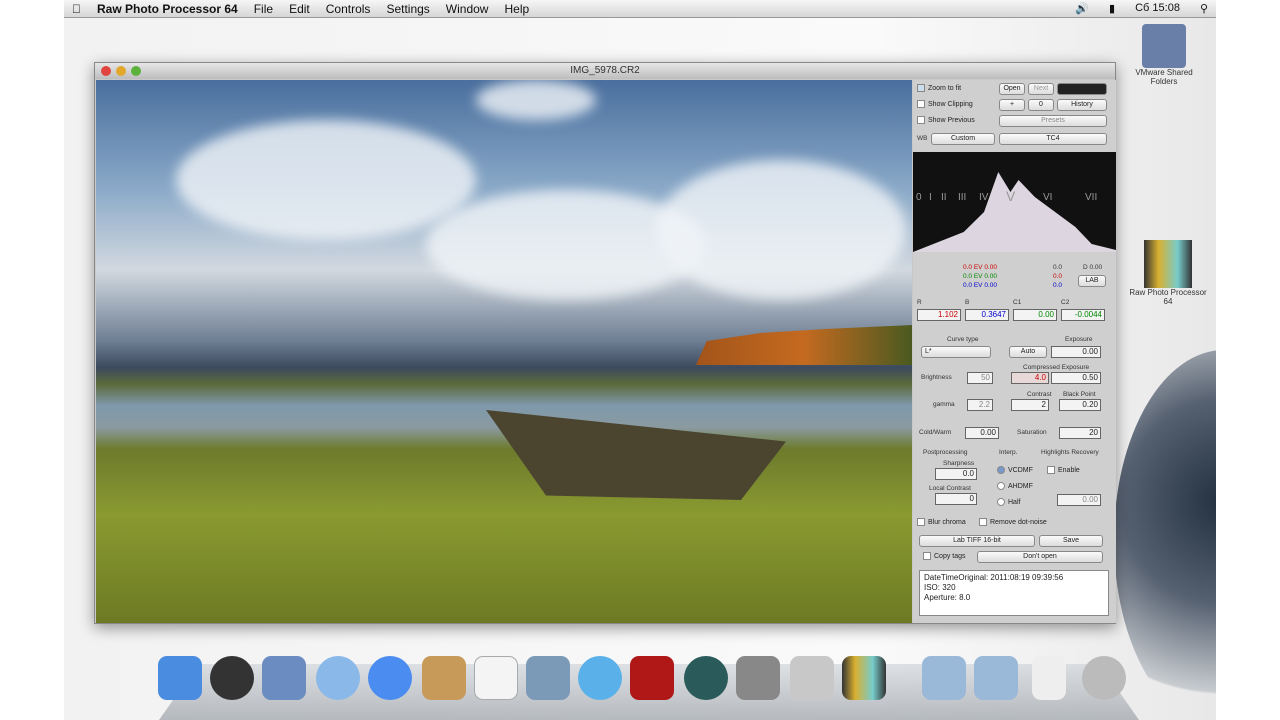 This screenshot has height=720, width=1280. I want to click on ce-field: 0.50, so click(1076, 378).